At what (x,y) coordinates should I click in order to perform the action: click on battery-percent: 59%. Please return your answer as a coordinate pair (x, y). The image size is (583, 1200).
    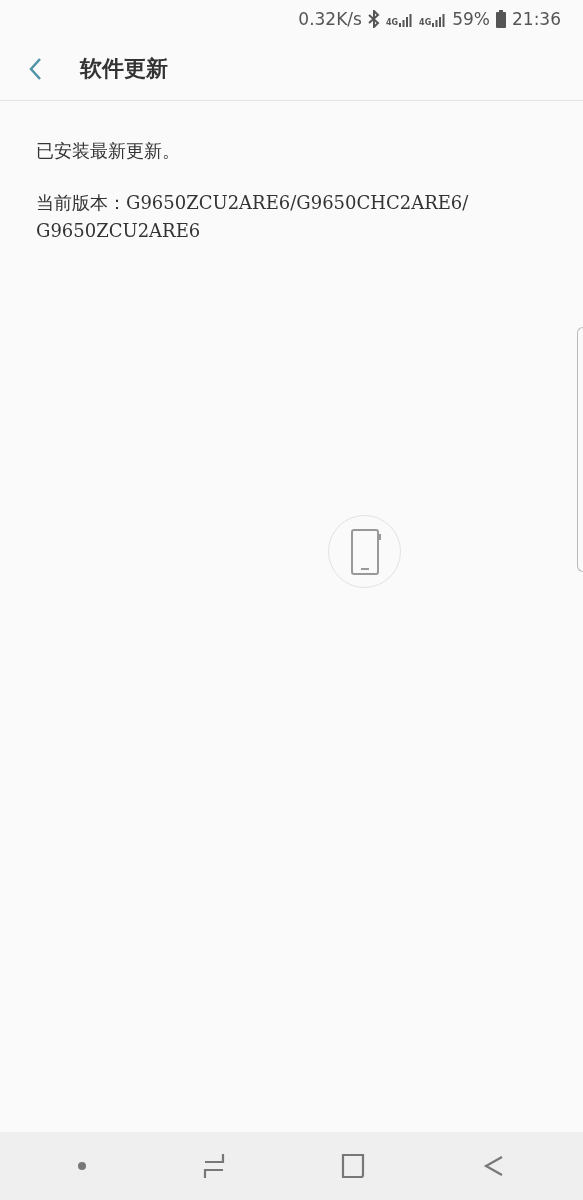
    Looking at the image, I should click on (471, 19).